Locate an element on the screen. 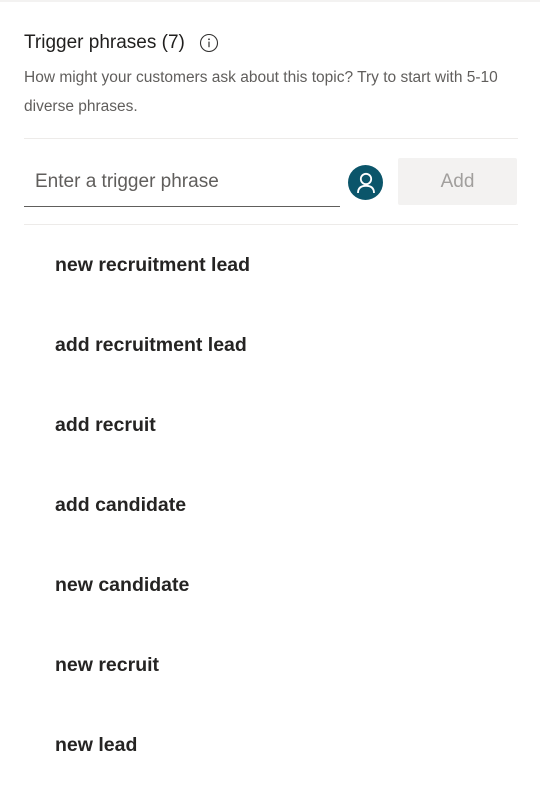 The width and height of the screenshot is (540, 805). trigger-phrase-field is located at coordinates (182, 183).